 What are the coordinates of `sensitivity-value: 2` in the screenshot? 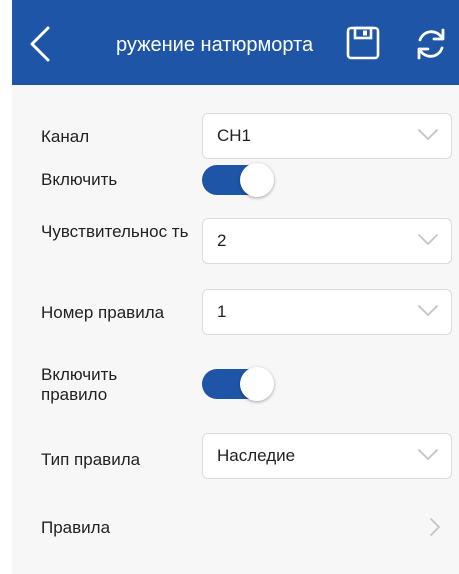 It's located at (222, 240).